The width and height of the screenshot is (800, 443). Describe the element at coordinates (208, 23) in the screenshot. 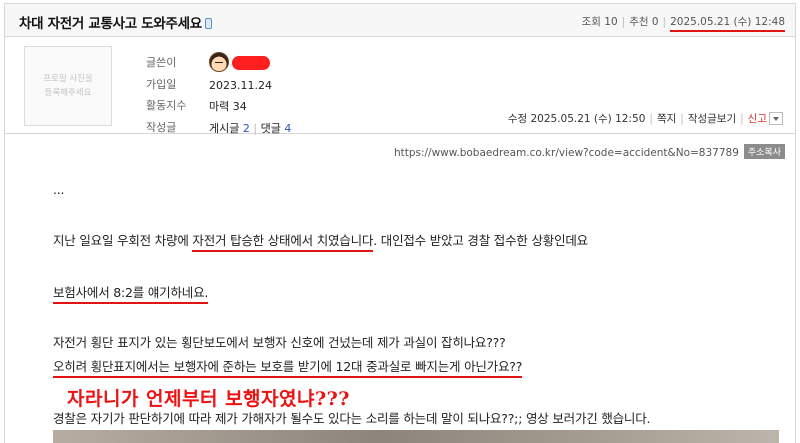

I see `mobile-icon` at that location.